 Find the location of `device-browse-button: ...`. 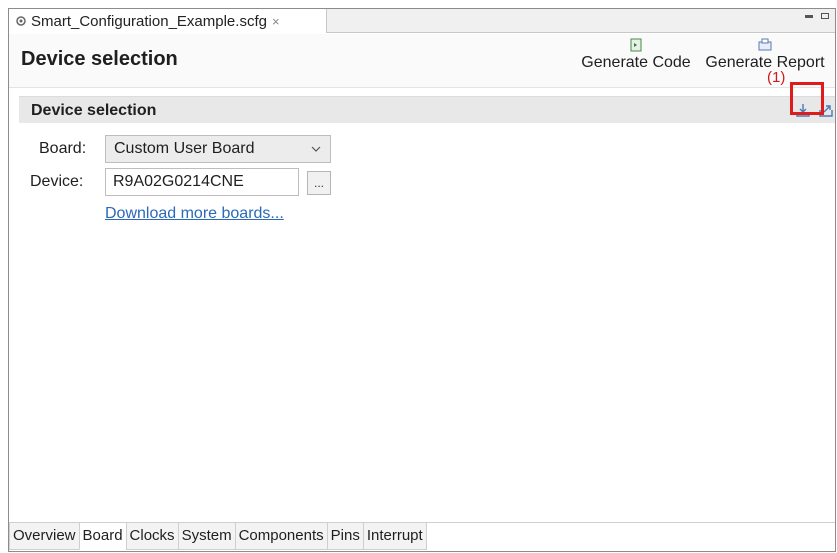

device-browse-button: ... is located at coordinates (319, 183).